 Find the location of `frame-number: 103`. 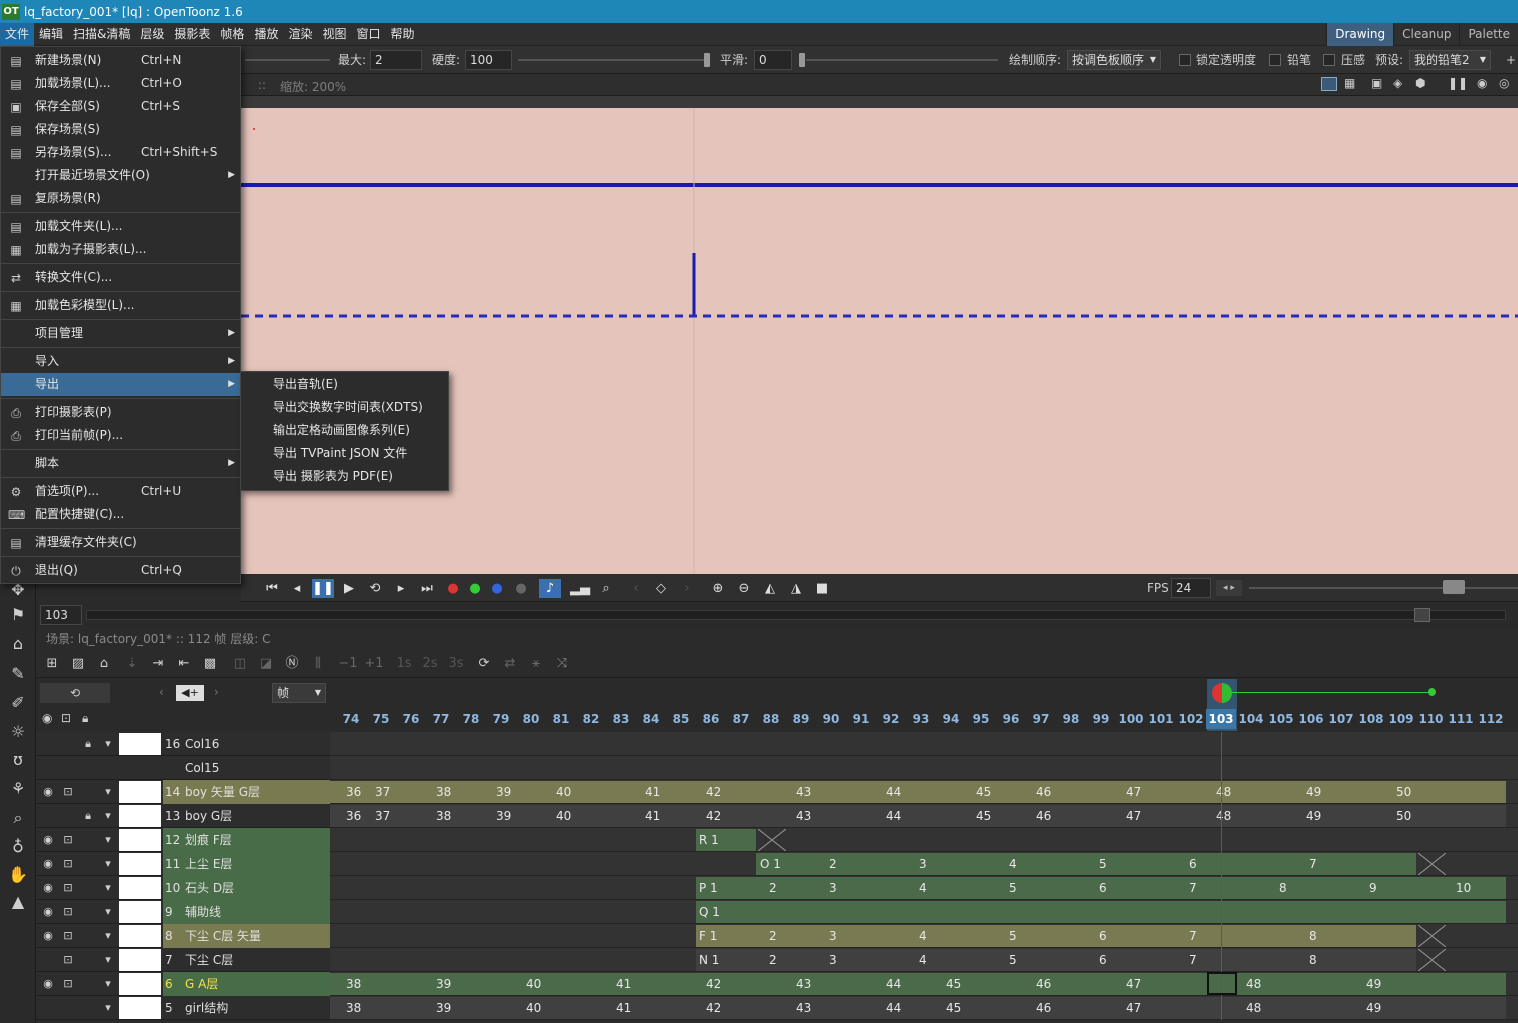

frame-number: 103 is located at coordinates (1221, 719).